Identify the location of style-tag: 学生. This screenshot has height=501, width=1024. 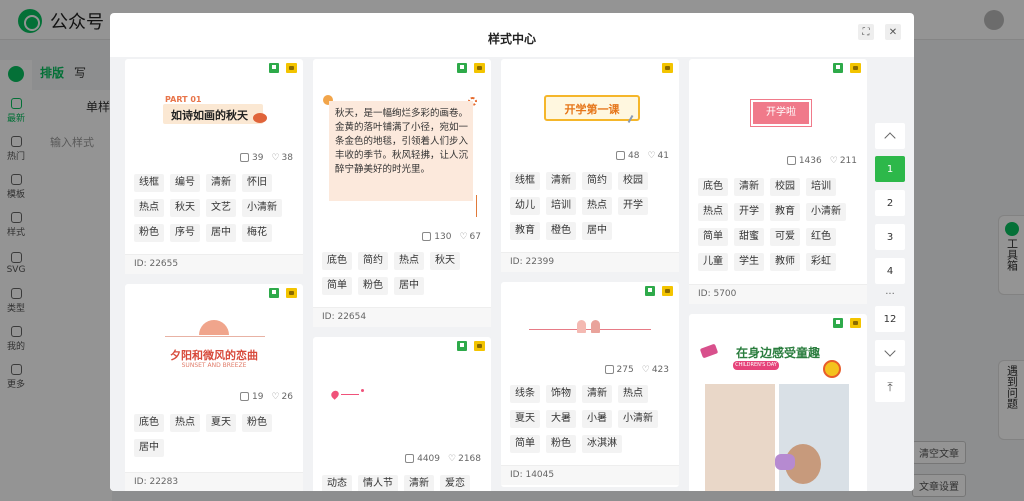
(749, 262).